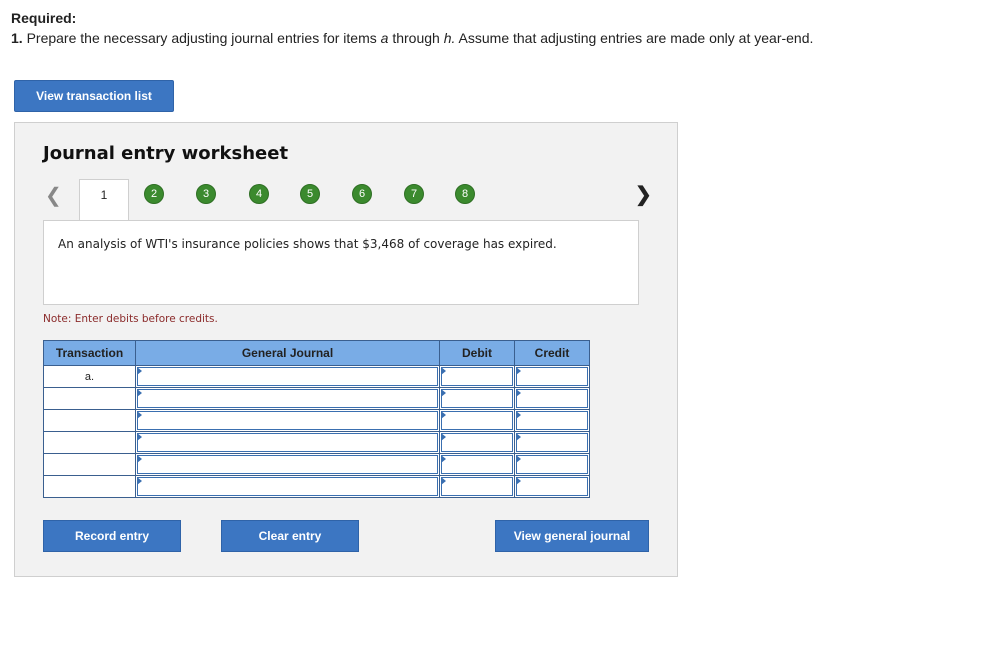 The image size is (992, 654). What do you see at coordinates (384, 38) in the screenshot?
I see `item-start: a` at bounding box center [384, 38].